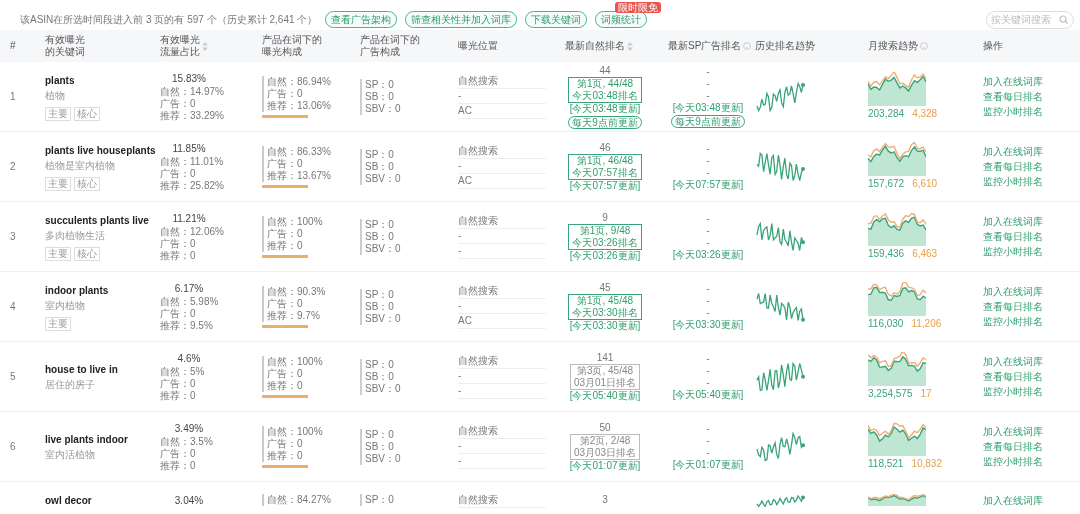  Describe the element at coordinates (621, 19) in the screenshot. I see `toolbar-button: 词频统计` at that location.